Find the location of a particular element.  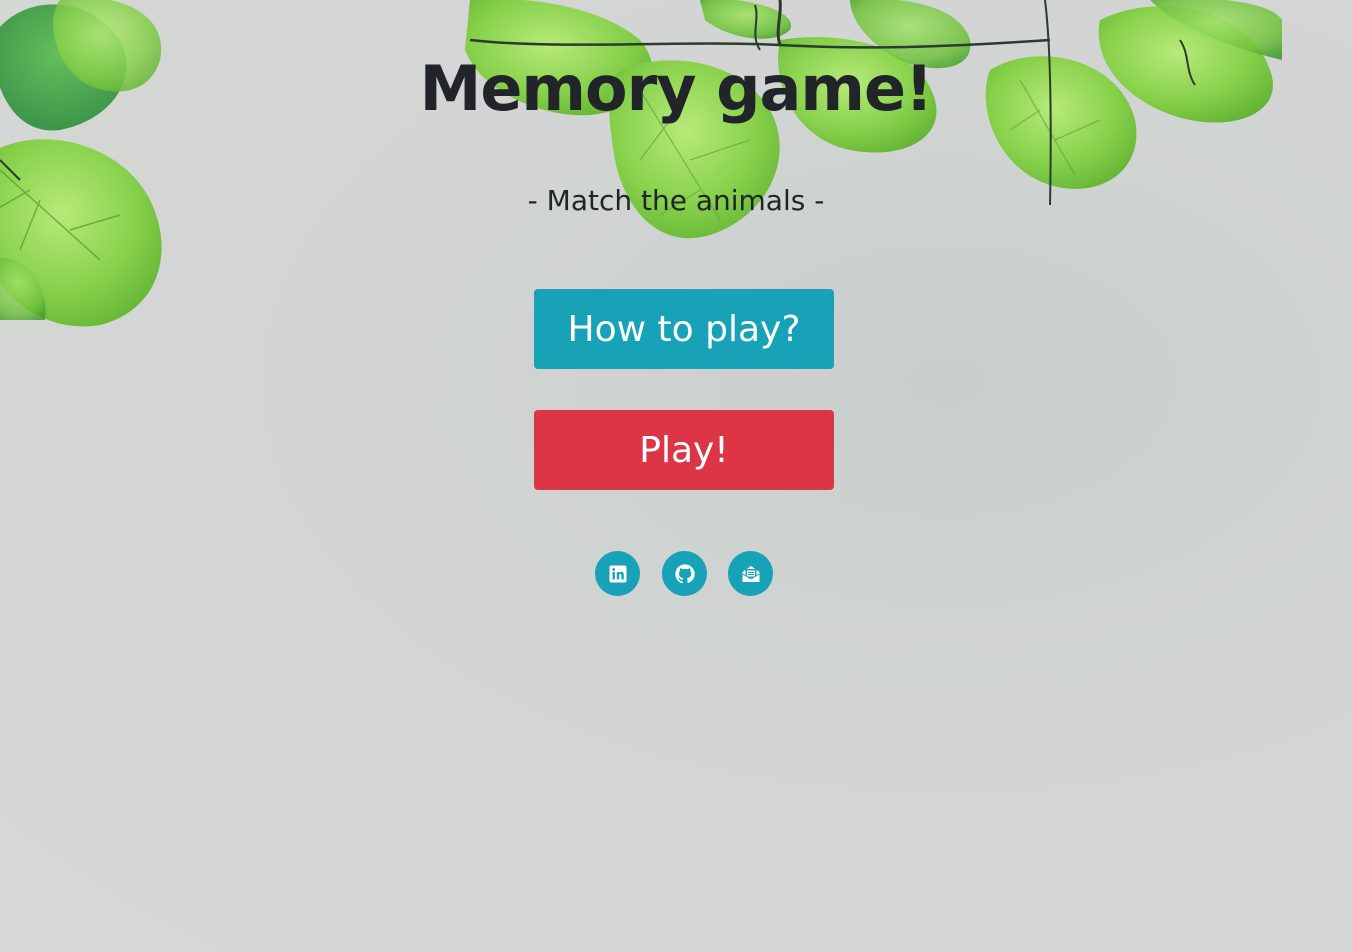

github-link is located at coordinates (684, 573).